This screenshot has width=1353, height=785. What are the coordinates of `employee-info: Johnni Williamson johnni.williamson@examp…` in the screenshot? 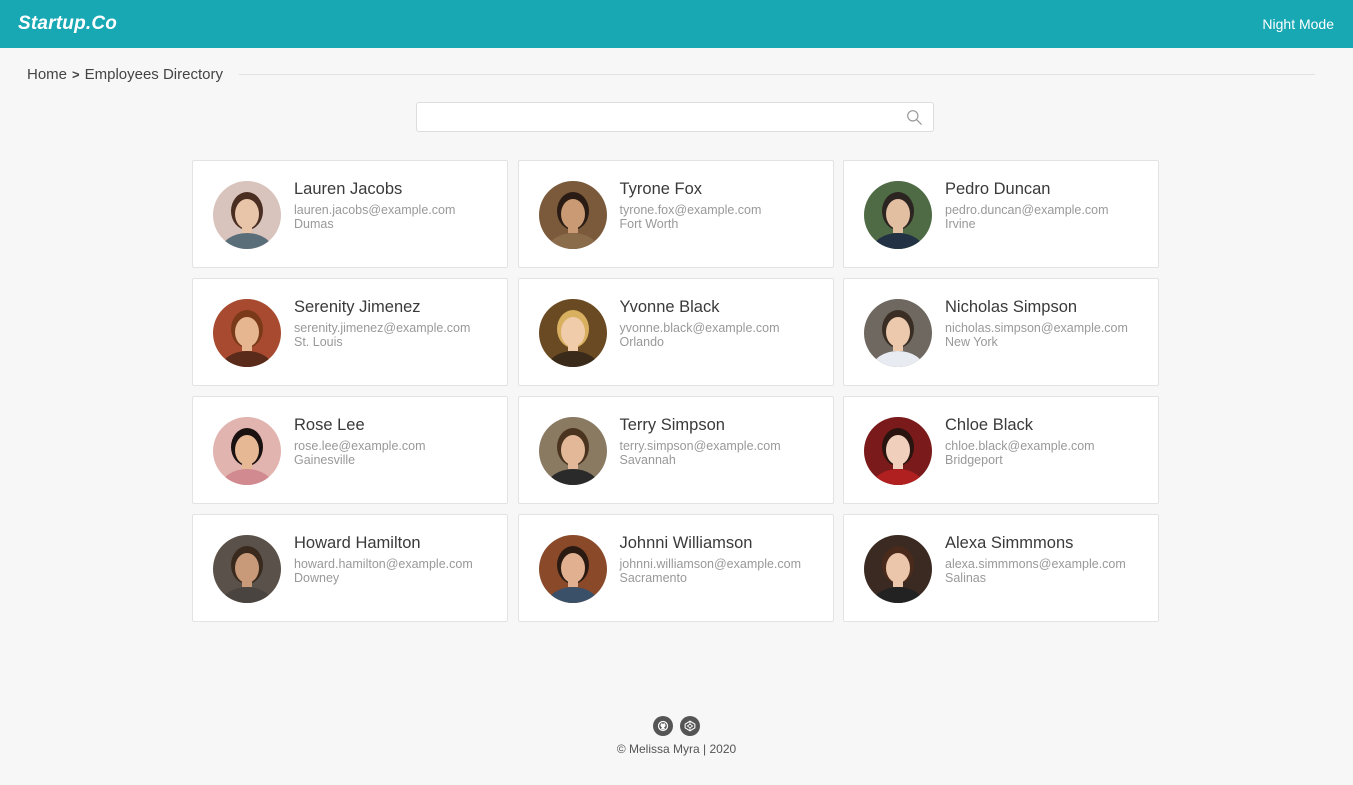 It's located at (723, 559).